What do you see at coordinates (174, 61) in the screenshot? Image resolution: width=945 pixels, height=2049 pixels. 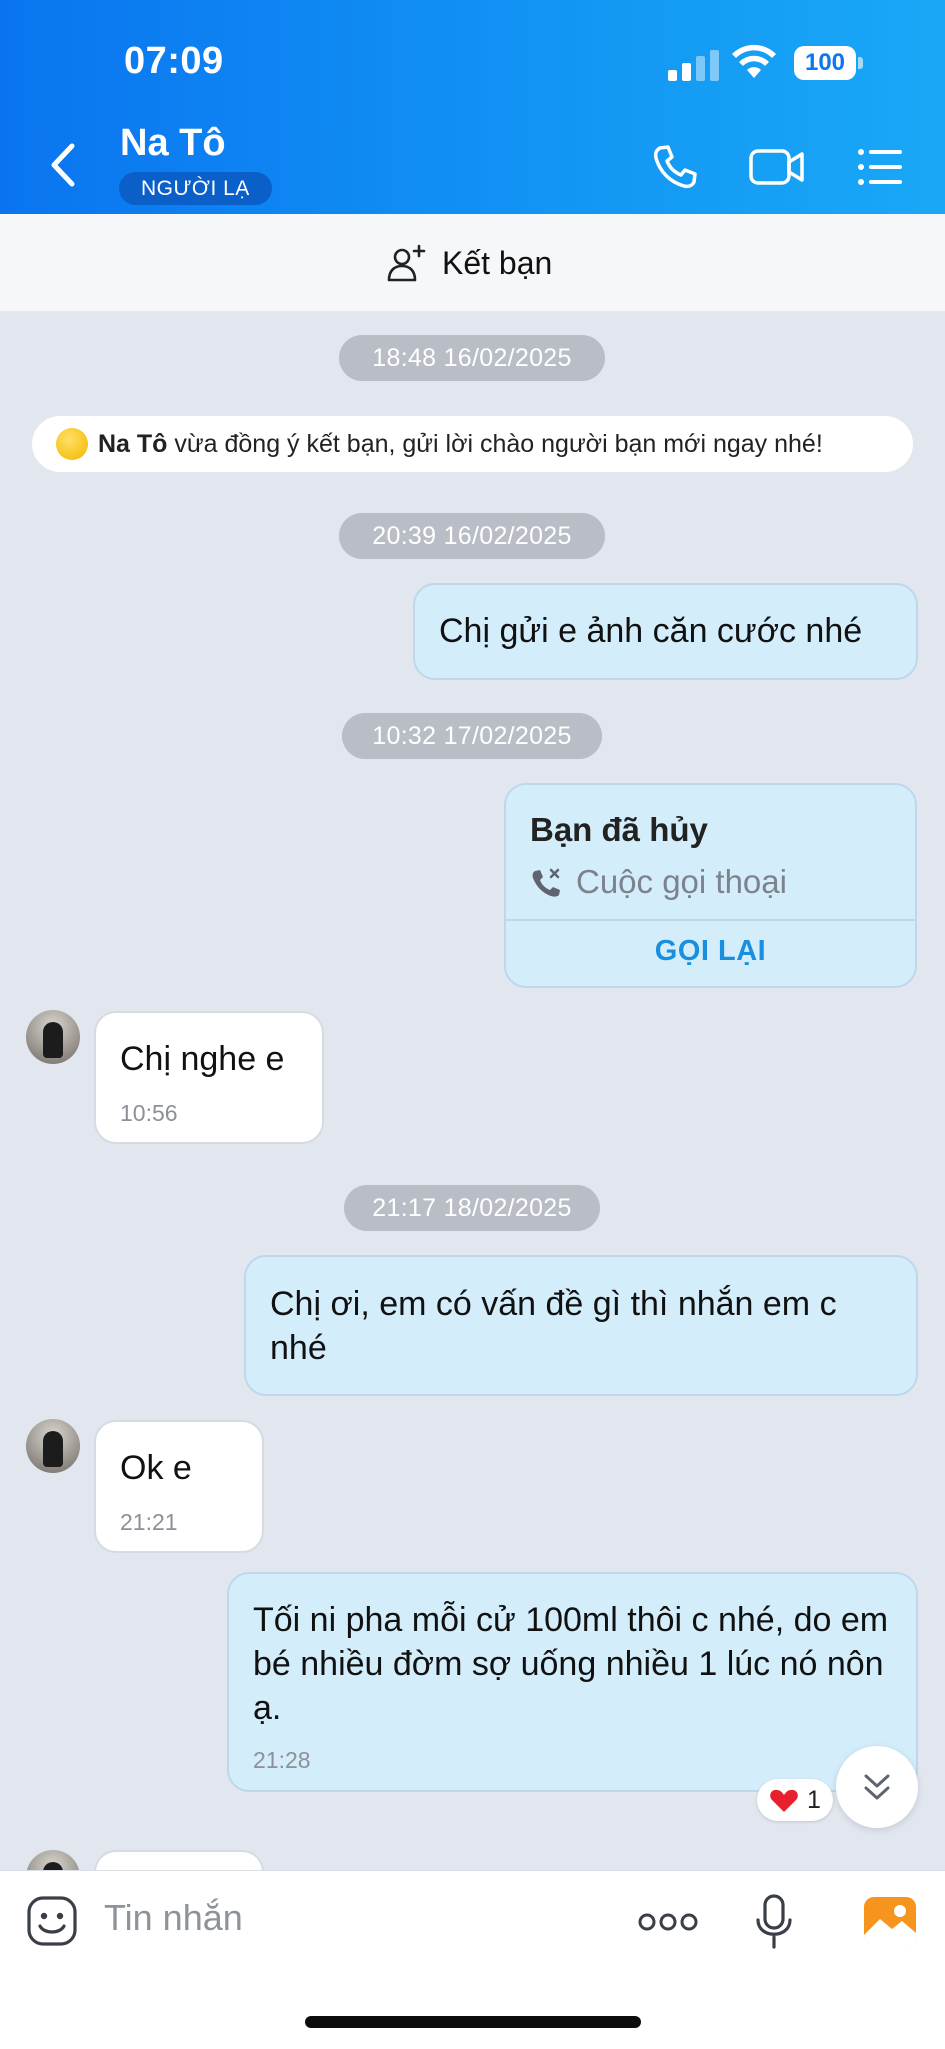 I see `status-time: 07:09` at bounding box center [174, 61].